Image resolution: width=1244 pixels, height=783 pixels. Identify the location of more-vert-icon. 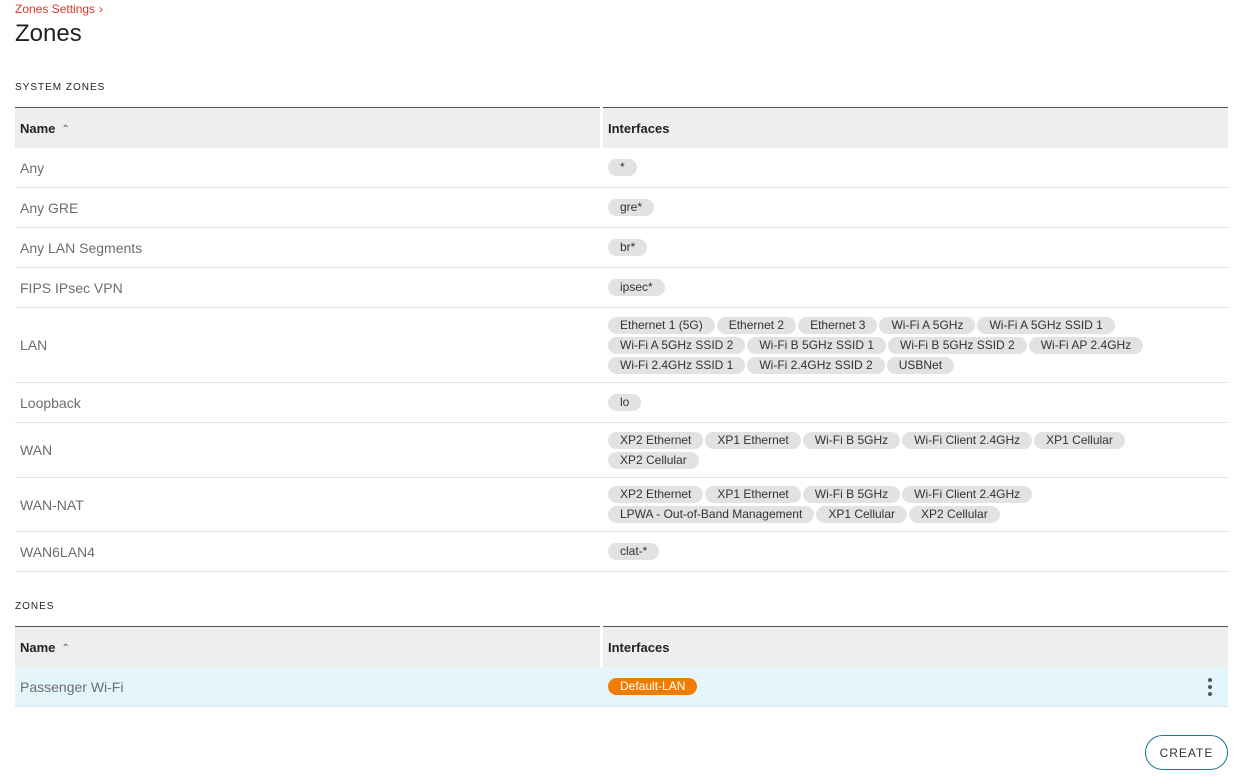
(1210, 687).